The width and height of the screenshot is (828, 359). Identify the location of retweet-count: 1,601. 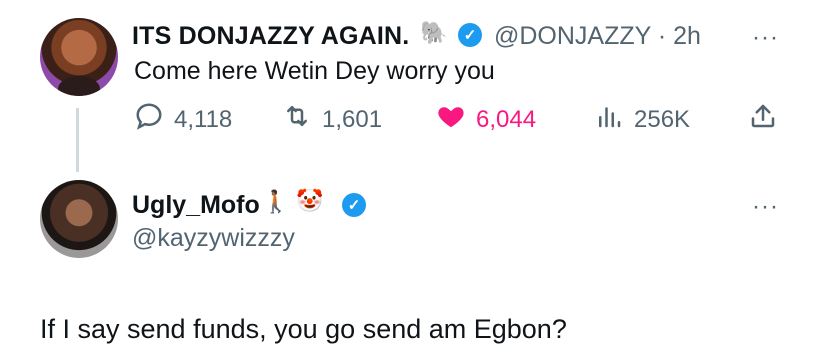
(352, 119).